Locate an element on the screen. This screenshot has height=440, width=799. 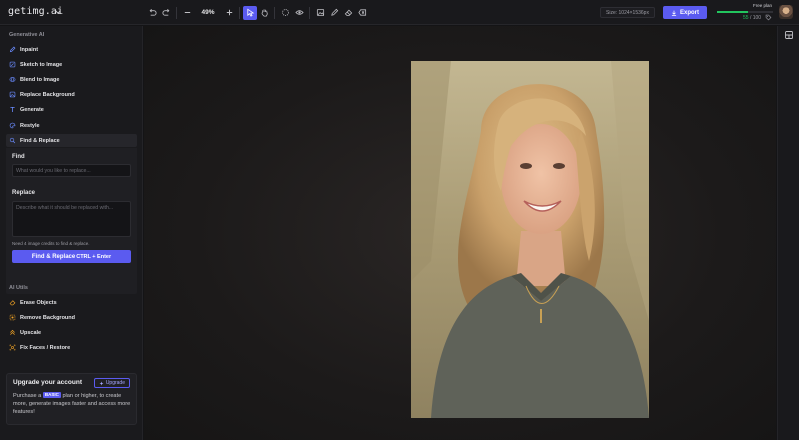
eye-icon is located at coordinates (299, 12).